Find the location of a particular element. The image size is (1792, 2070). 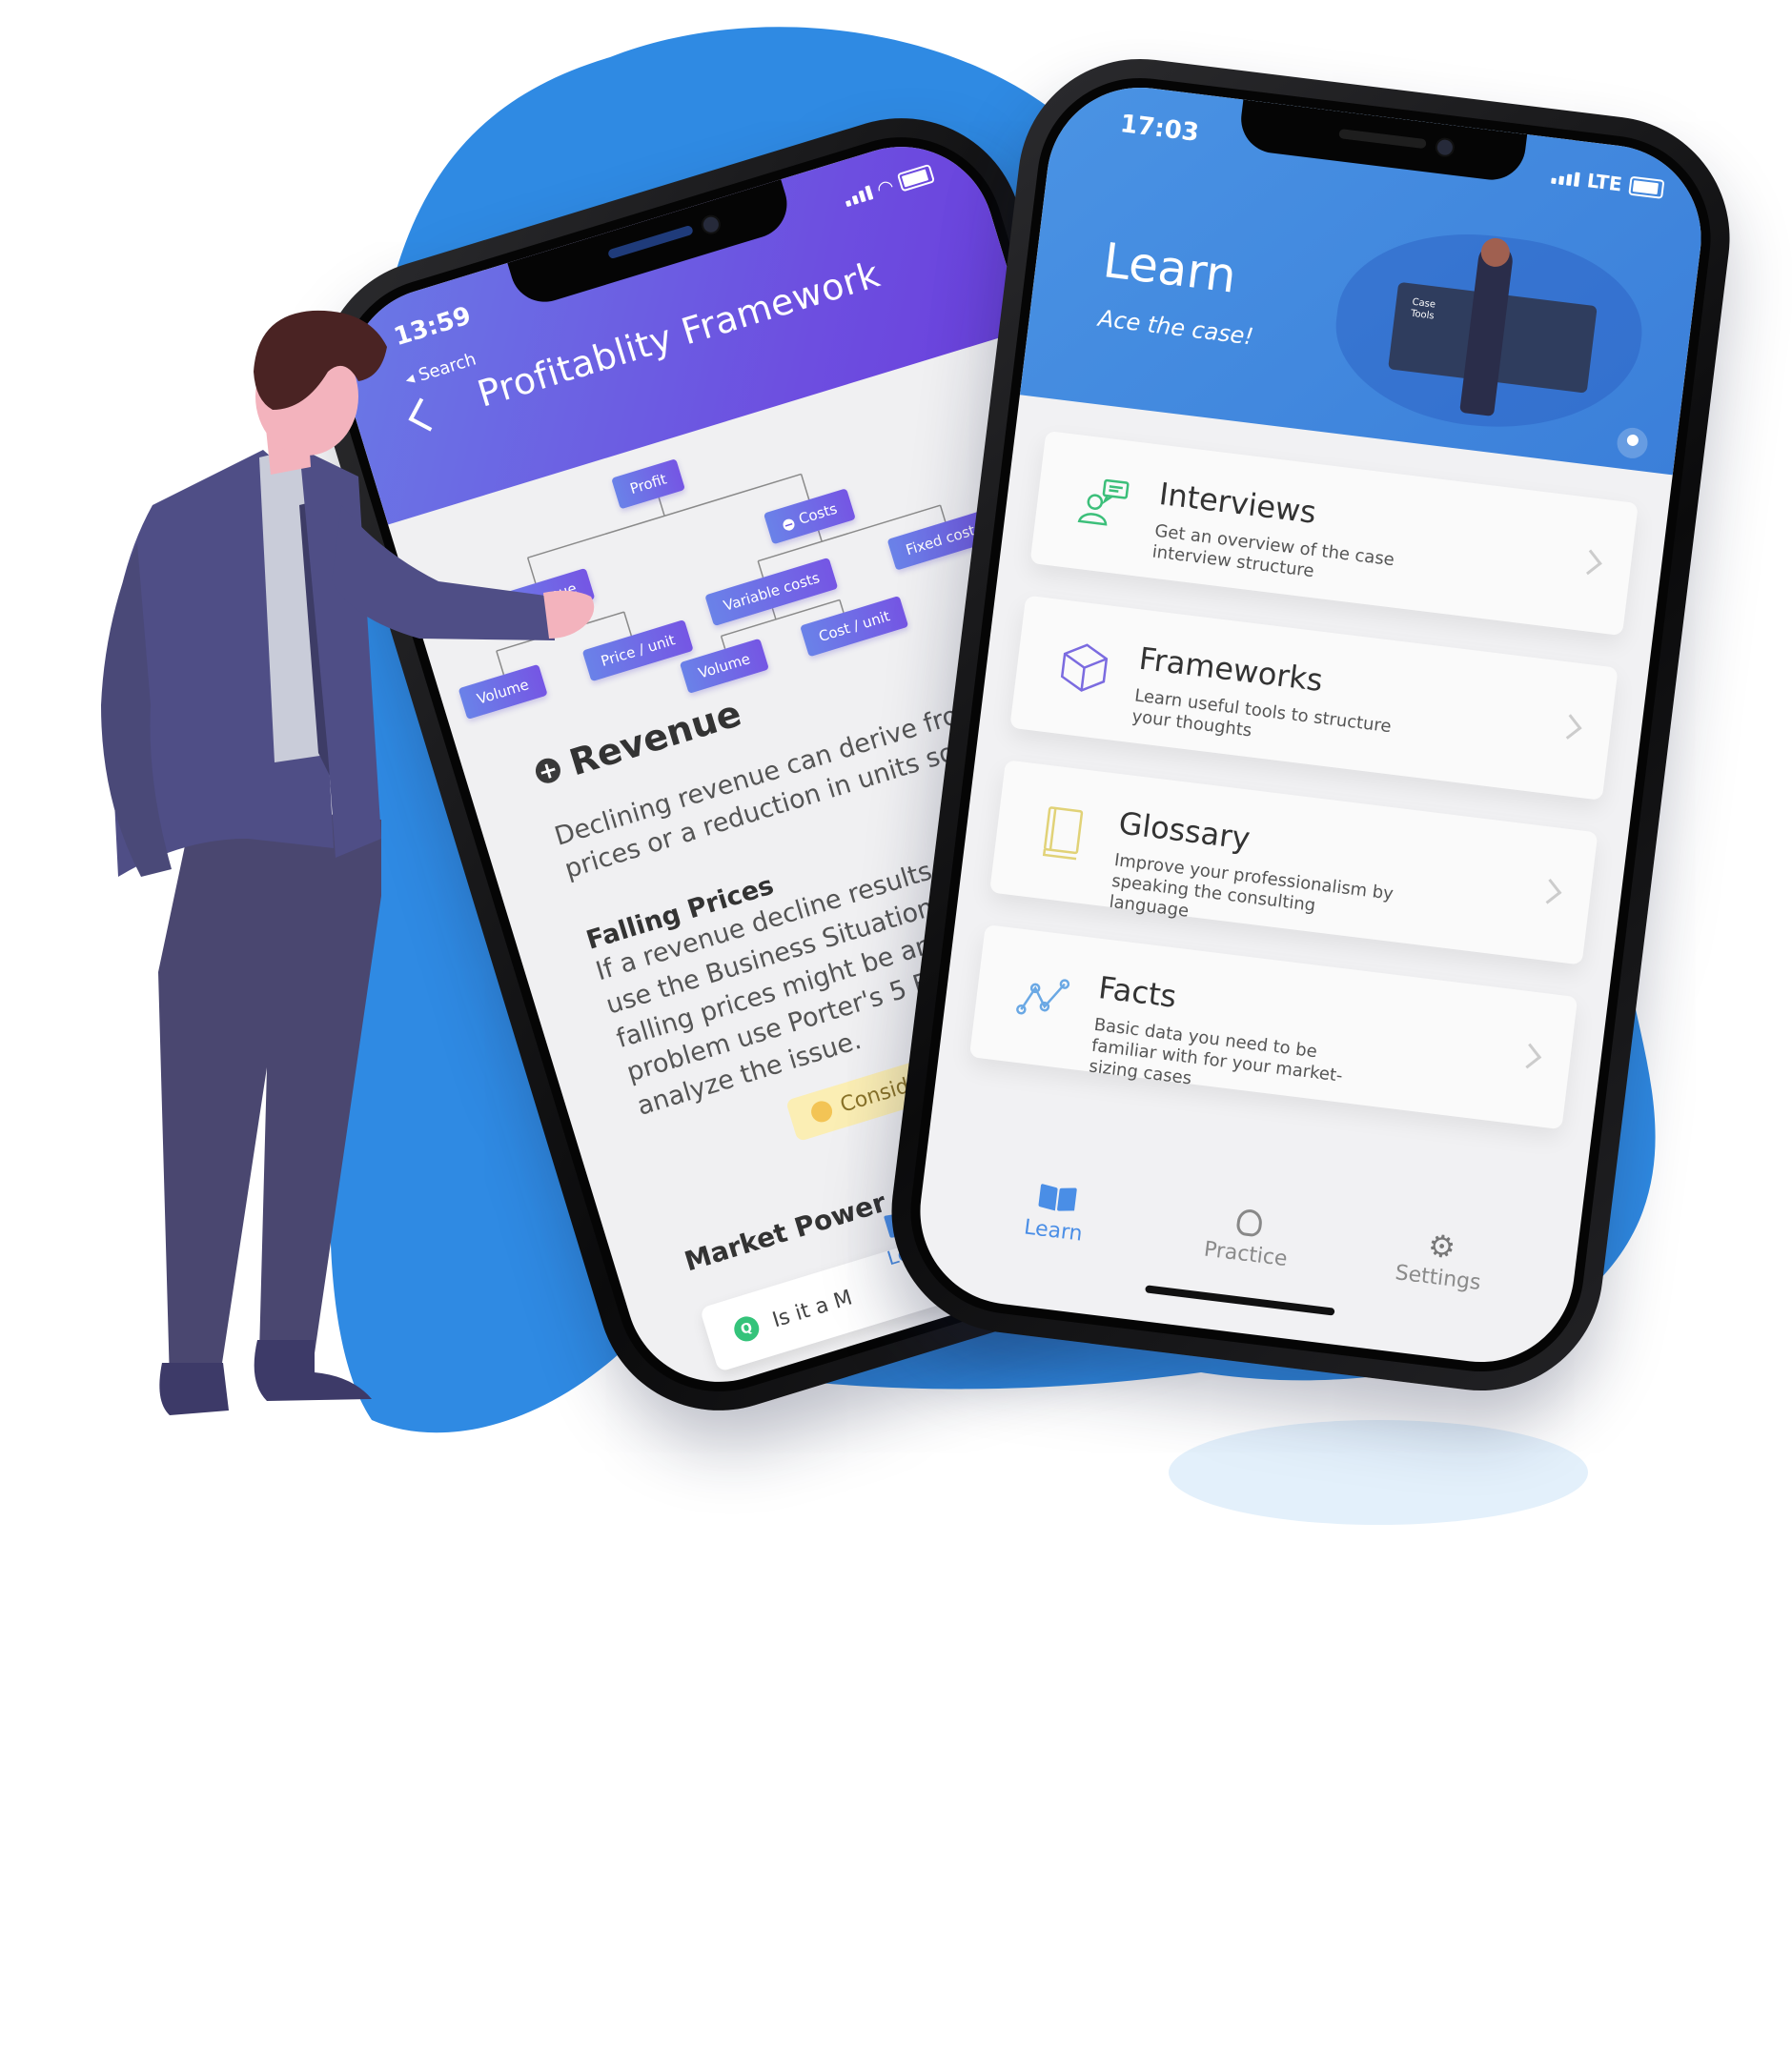

tab-practice: Practice is located at coordinates (1248, 1237).